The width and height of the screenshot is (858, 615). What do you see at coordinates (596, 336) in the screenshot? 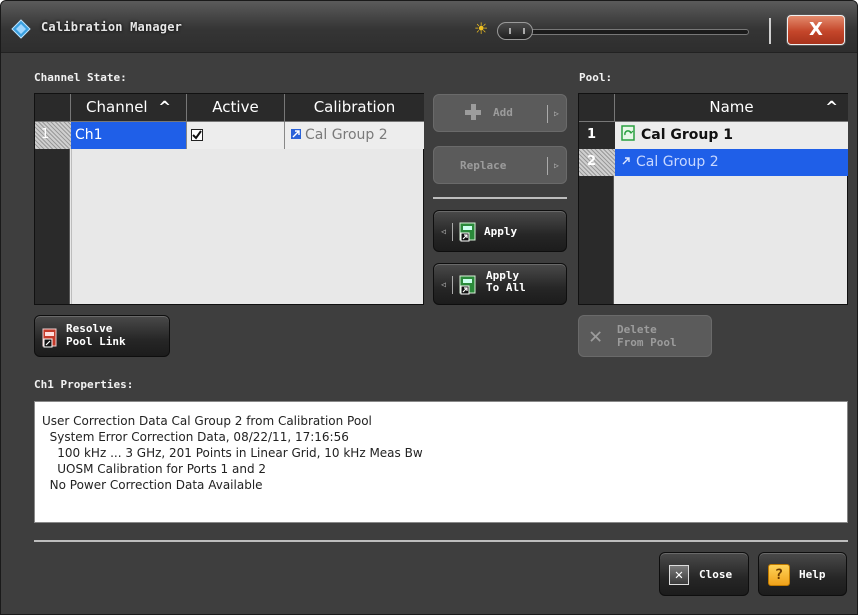
I see `delete-x-icon: ✕` at bounding box center [596, 336].